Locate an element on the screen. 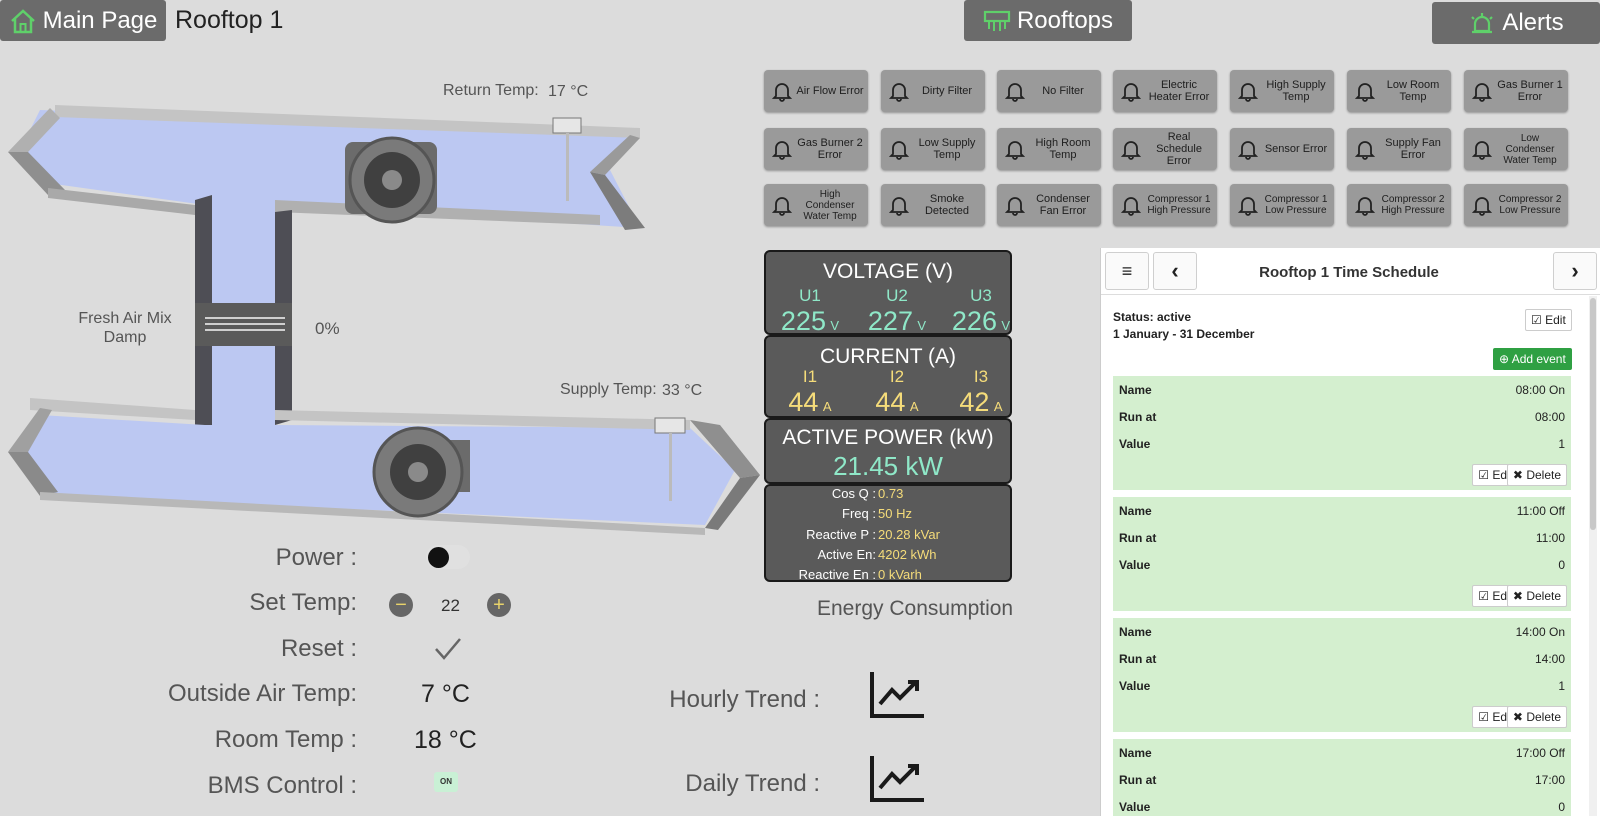 The image size is (1600, 816). alarm-indicator: Supply Fan Error is located at coordinates (1399, 149).